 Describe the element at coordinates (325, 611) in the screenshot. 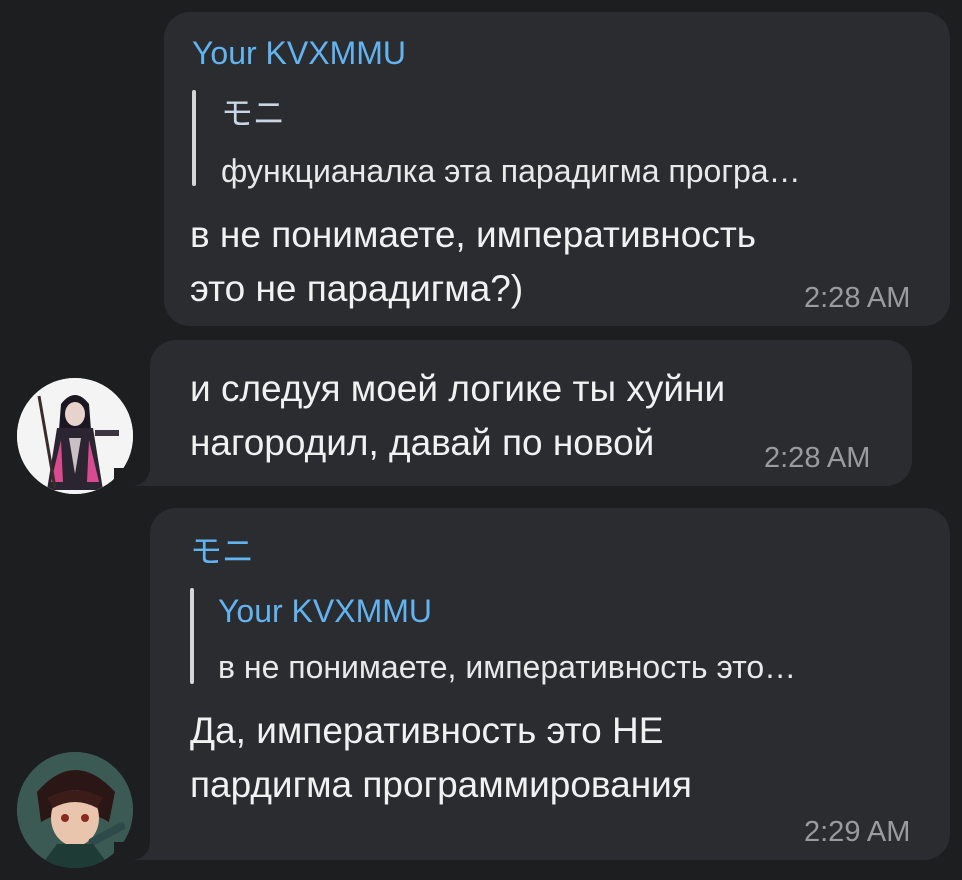

I see `reply-sender-name: Your KVXMMU` at that location.